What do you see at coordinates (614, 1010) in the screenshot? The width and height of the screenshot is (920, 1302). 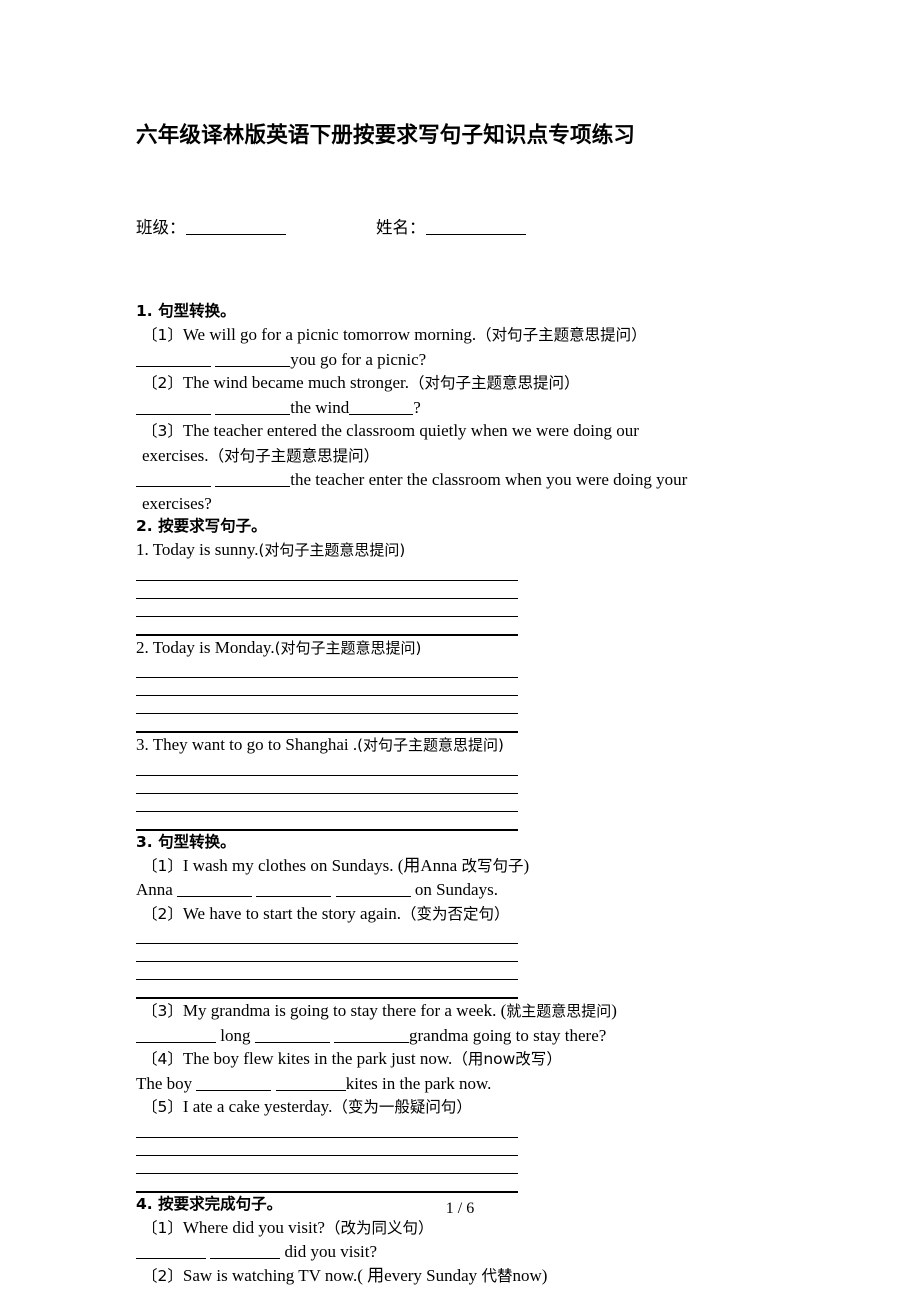 I see `question-note-close: )` at bounding box center [614, 1010].